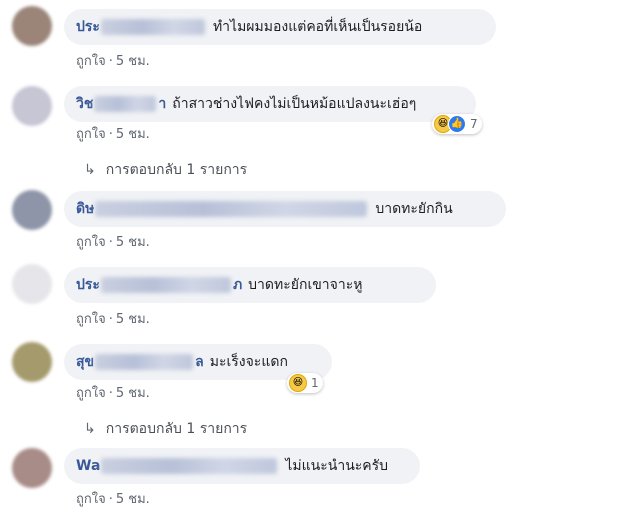 The height and width of the screenshot is (509, 625). I want to click on comment-text: บาดทะยักกิน, so click(414, 209).